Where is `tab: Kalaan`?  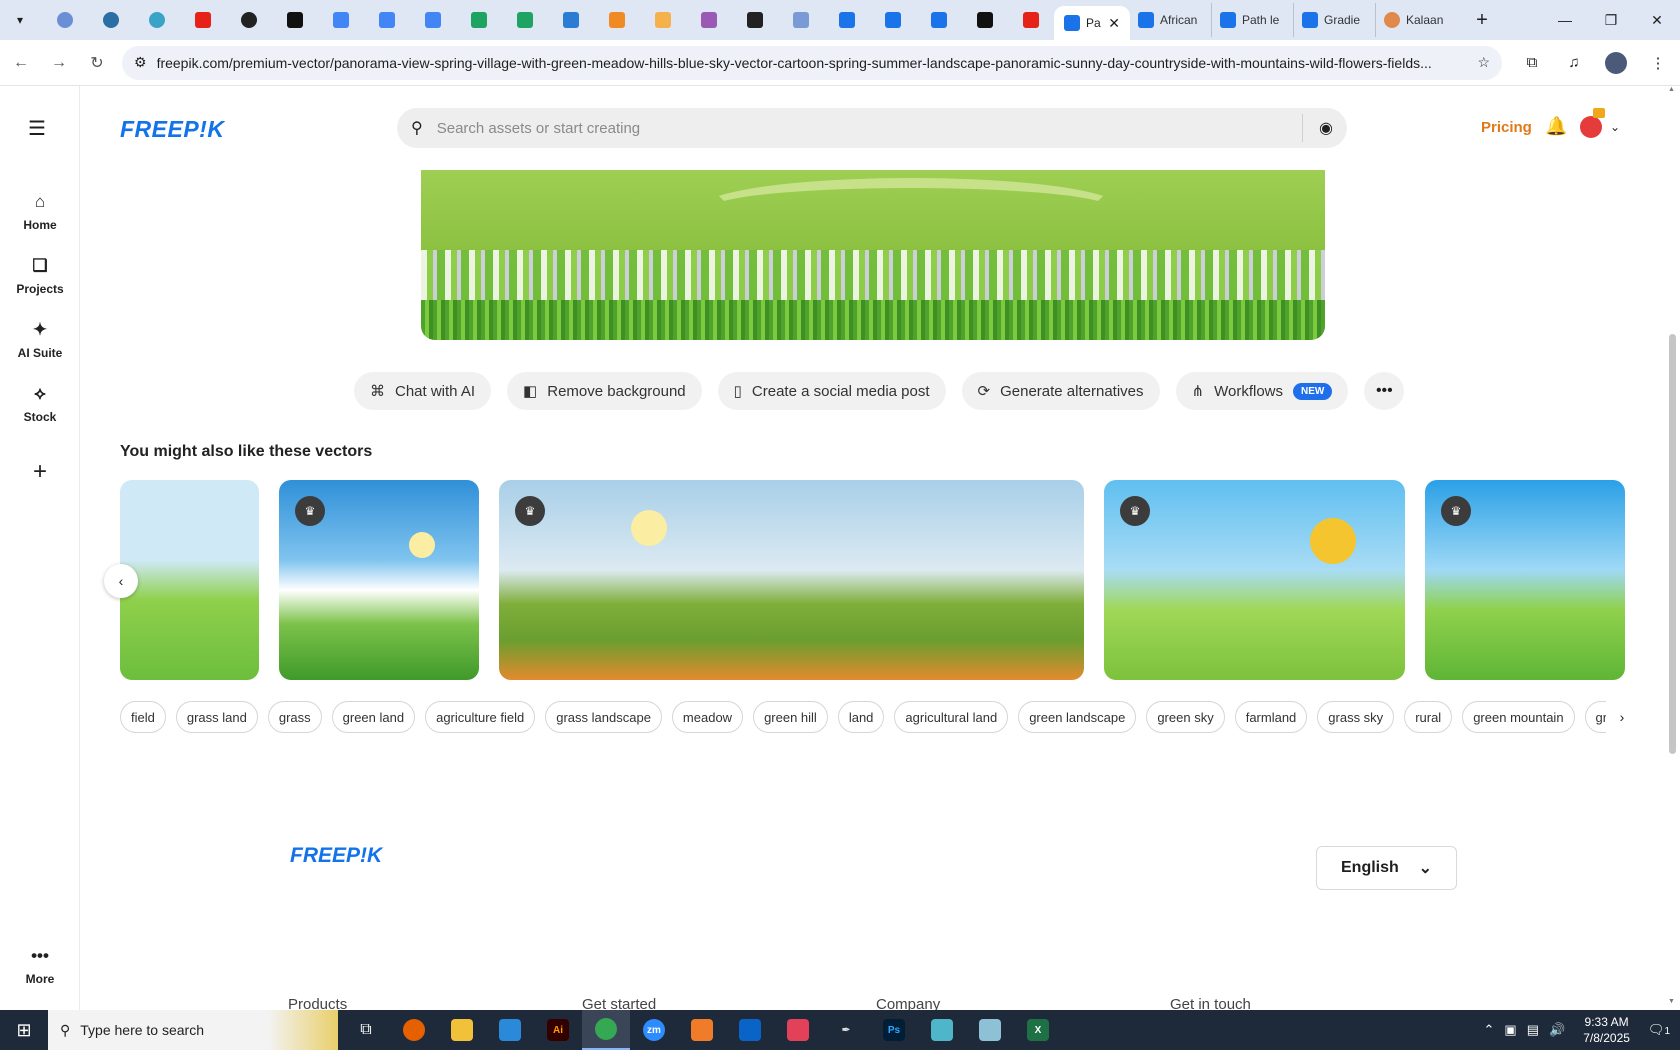
tab: Kalaan is located at coordinates (1417, 20).